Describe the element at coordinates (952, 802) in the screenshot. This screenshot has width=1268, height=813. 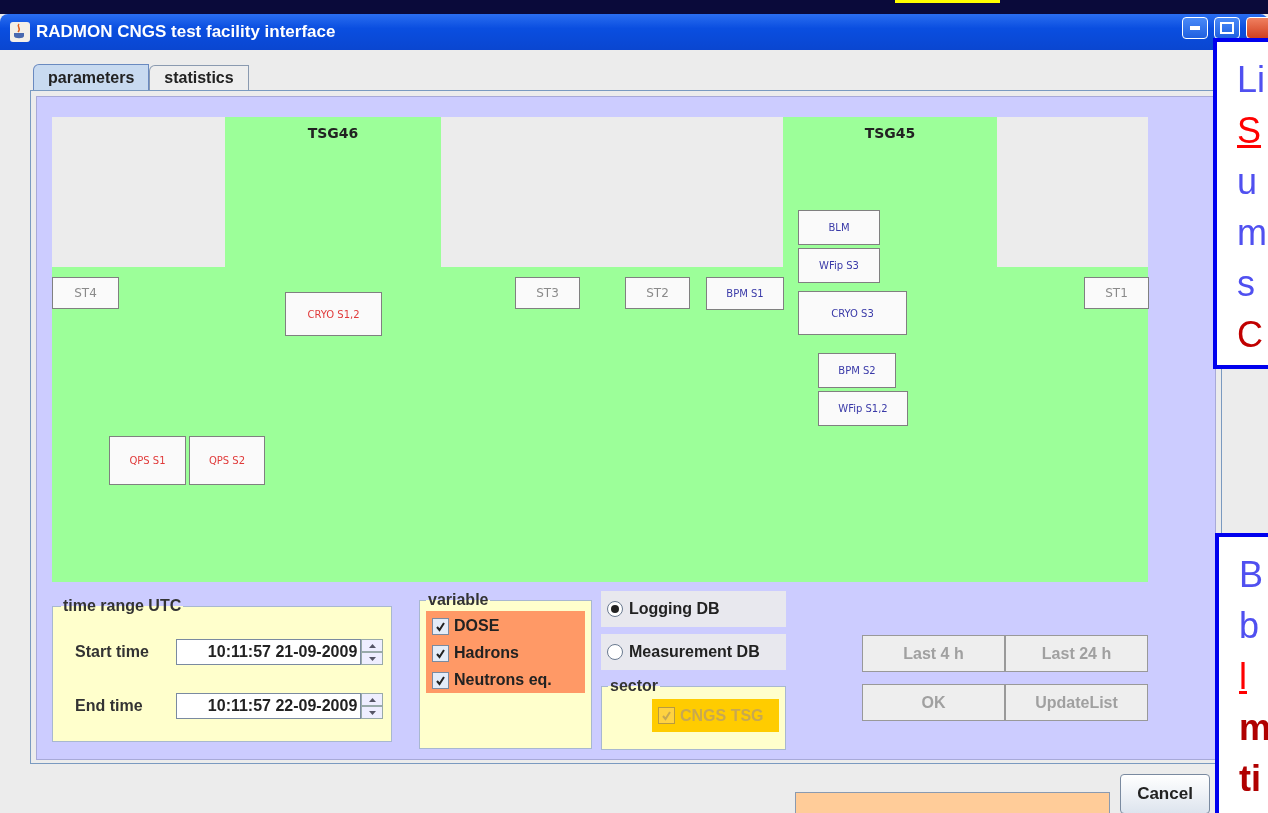
I see `status-field` at that location.